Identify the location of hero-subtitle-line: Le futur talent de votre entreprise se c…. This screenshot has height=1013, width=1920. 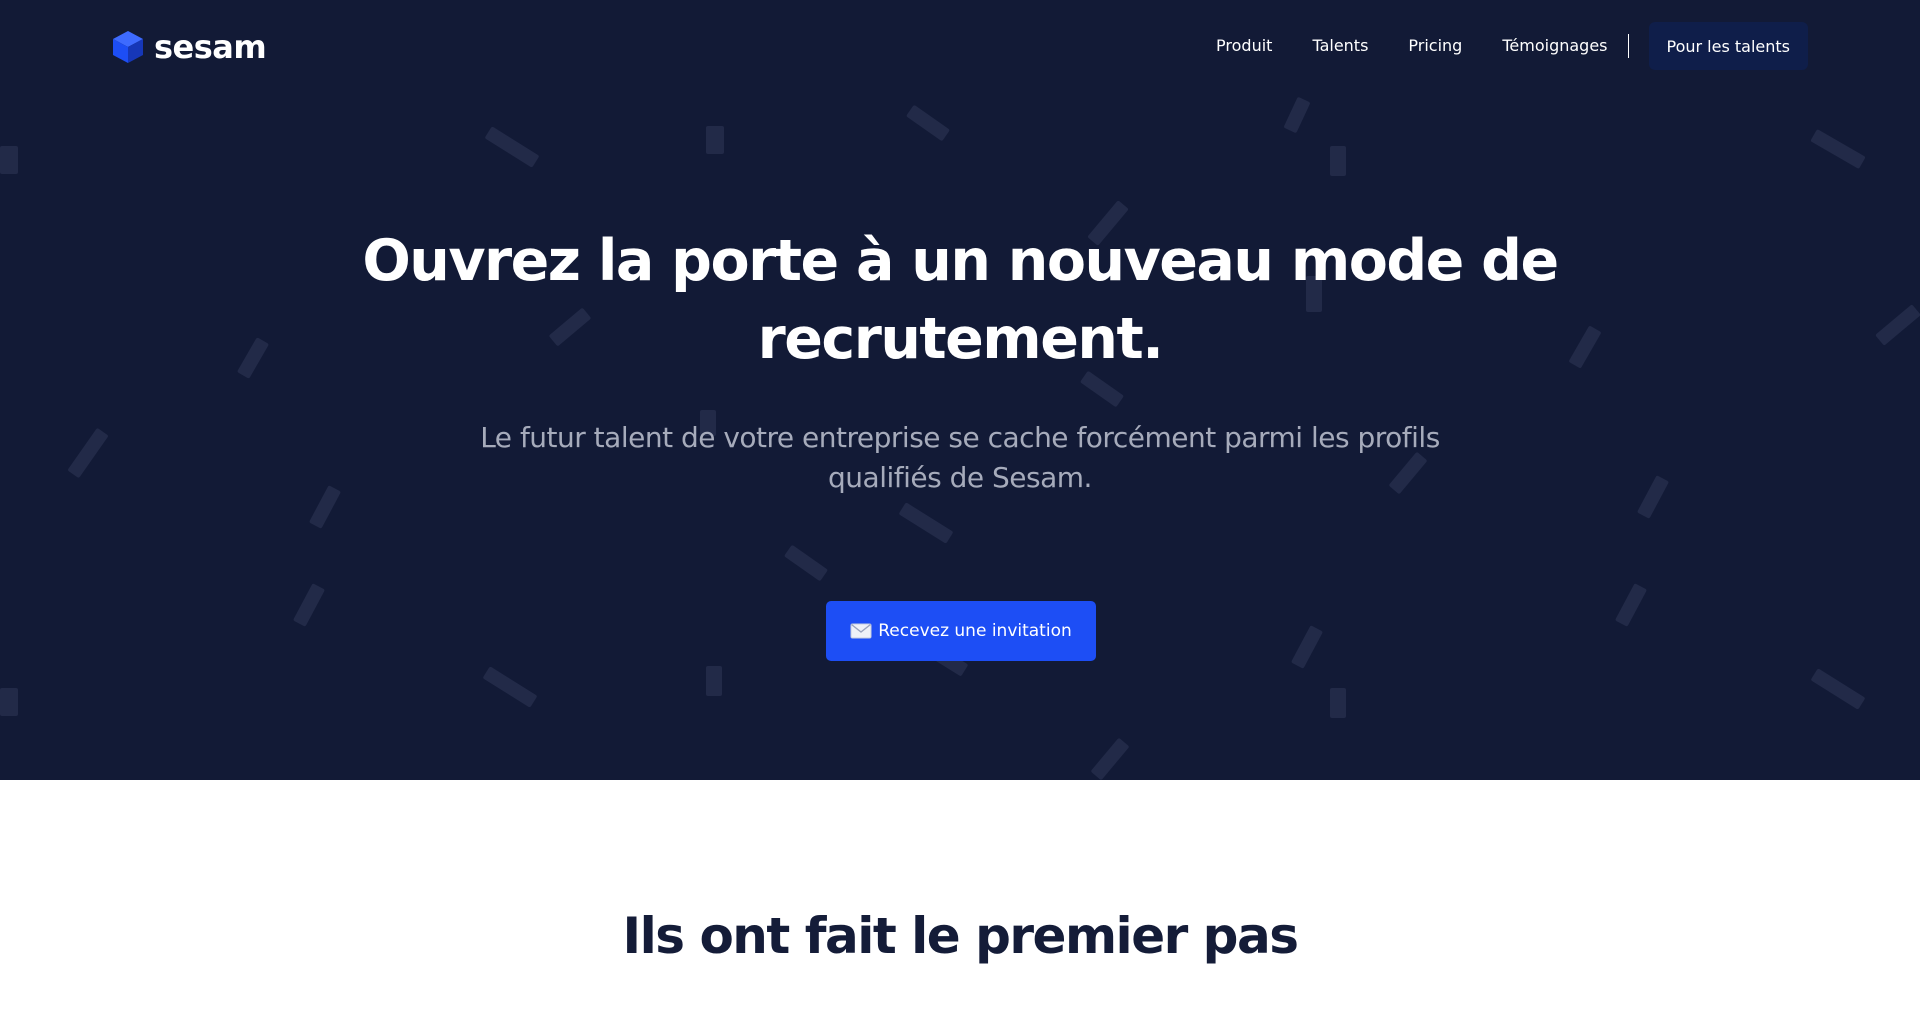
(960, 437).